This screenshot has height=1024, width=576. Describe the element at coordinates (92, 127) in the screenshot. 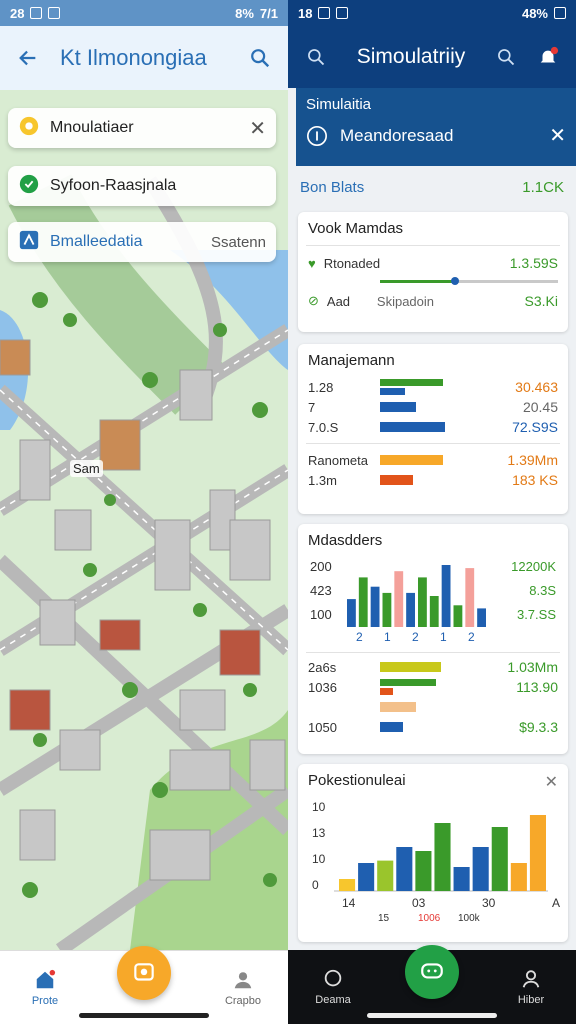

I see `map-card-label: Mnoulatiaer` at that location.